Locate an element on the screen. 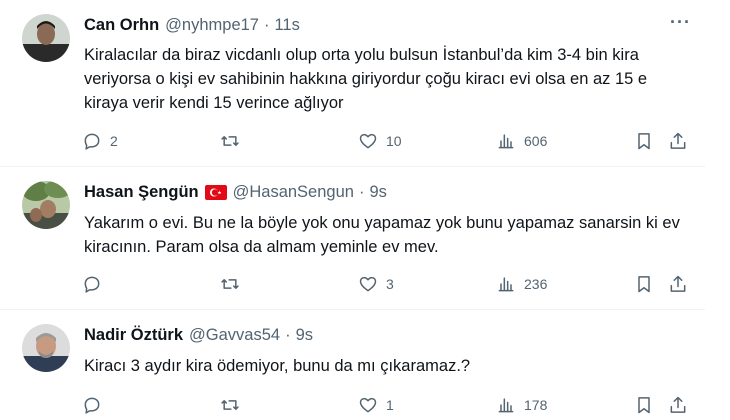  like-count: 1 is located at coordinates (390, 405).